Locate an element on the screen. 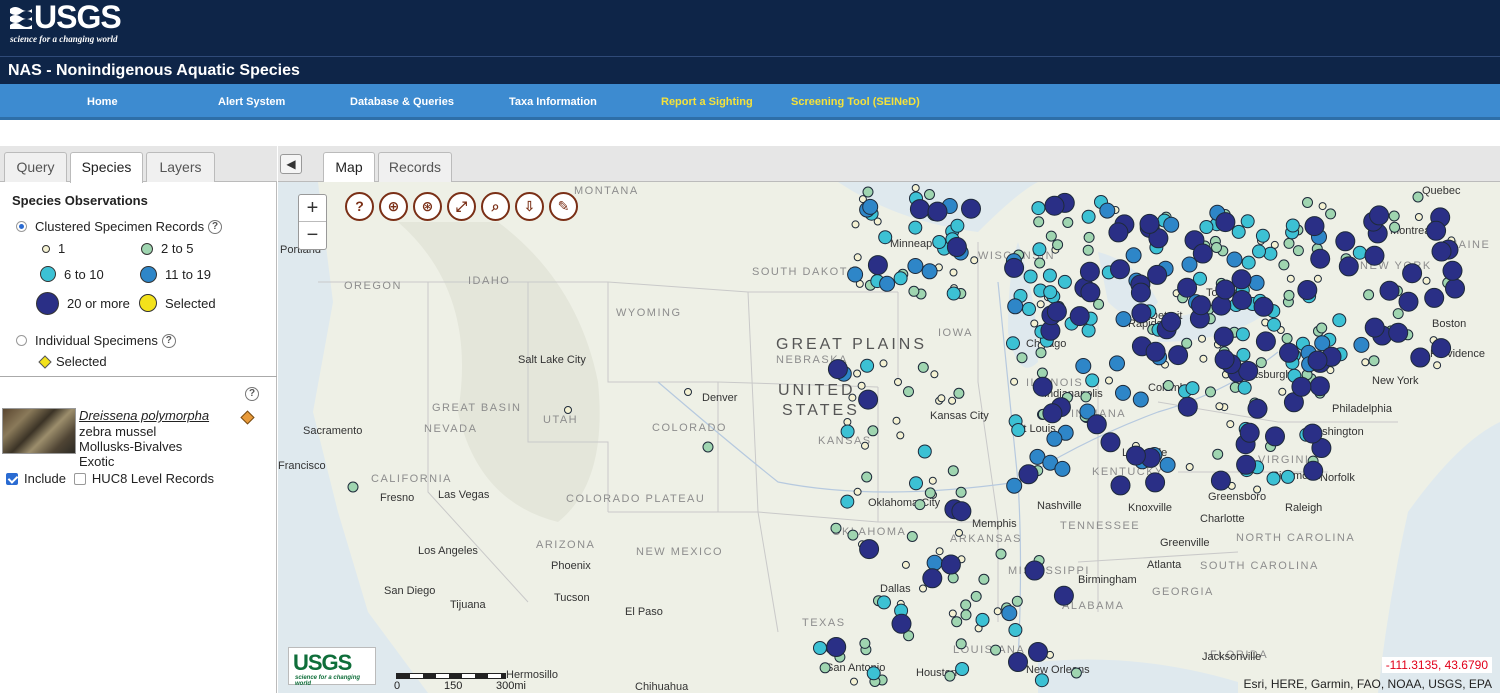 The width and height of the screenshot is (1500, 693). collapse-panel-button: ◀ is located at coordinates (291, 164).